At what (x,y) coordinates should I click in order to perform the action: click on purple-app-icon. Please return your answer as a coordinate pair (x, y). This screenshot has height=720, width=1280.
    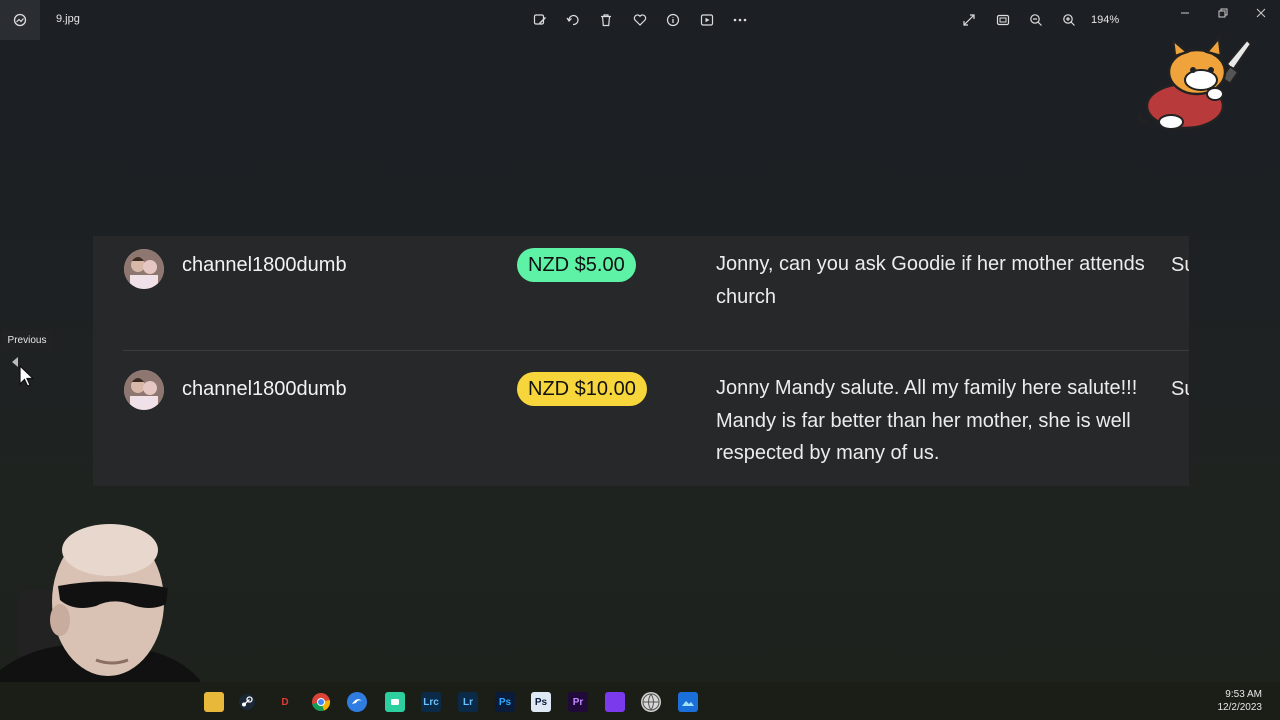
    Looking at the image, I should click on (615, 702).